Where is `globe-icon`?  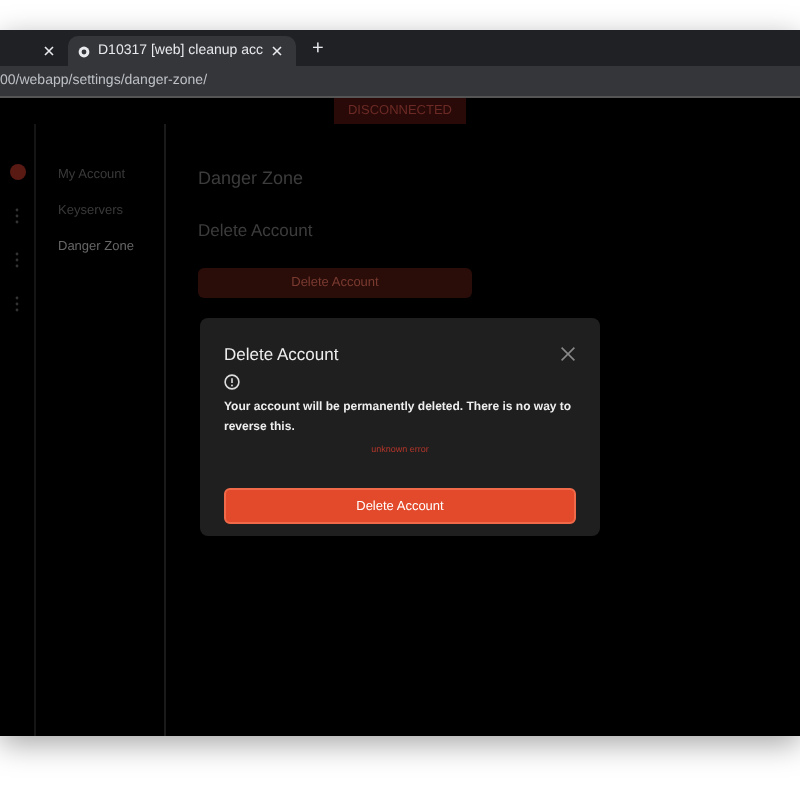
globe-icon is located at coordinates (84, 51).